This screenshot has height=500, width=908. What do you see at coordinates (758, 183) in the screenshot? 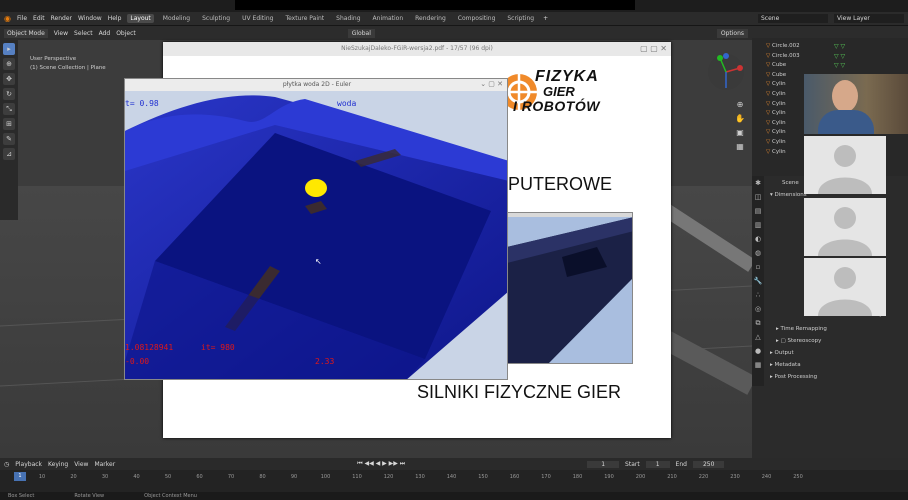
I see `tool-tab-icon: ✱` at bounding box center [758, 183].